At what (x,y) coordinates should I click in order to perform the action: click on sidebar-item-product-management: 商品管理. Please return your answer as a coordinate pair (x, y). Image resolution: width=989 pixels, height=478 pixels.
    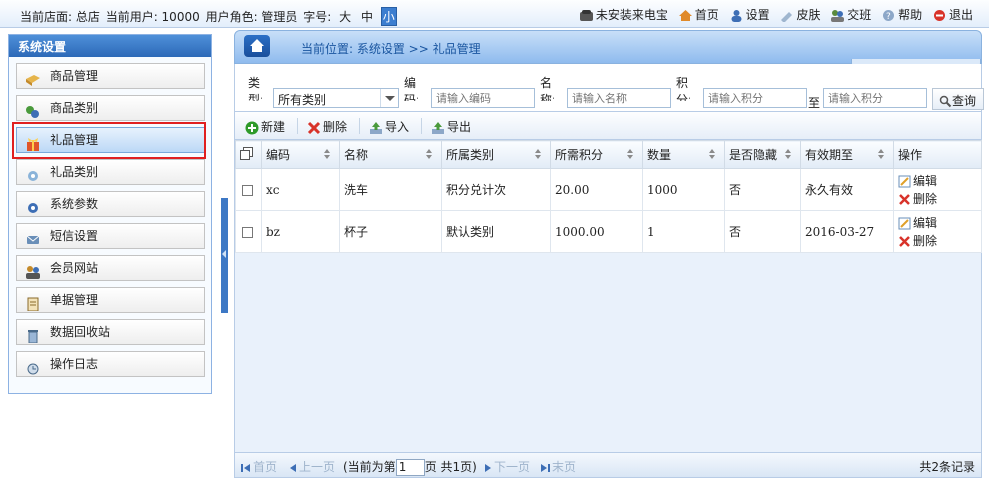
    Looking at the image, I should click on (110, 76).